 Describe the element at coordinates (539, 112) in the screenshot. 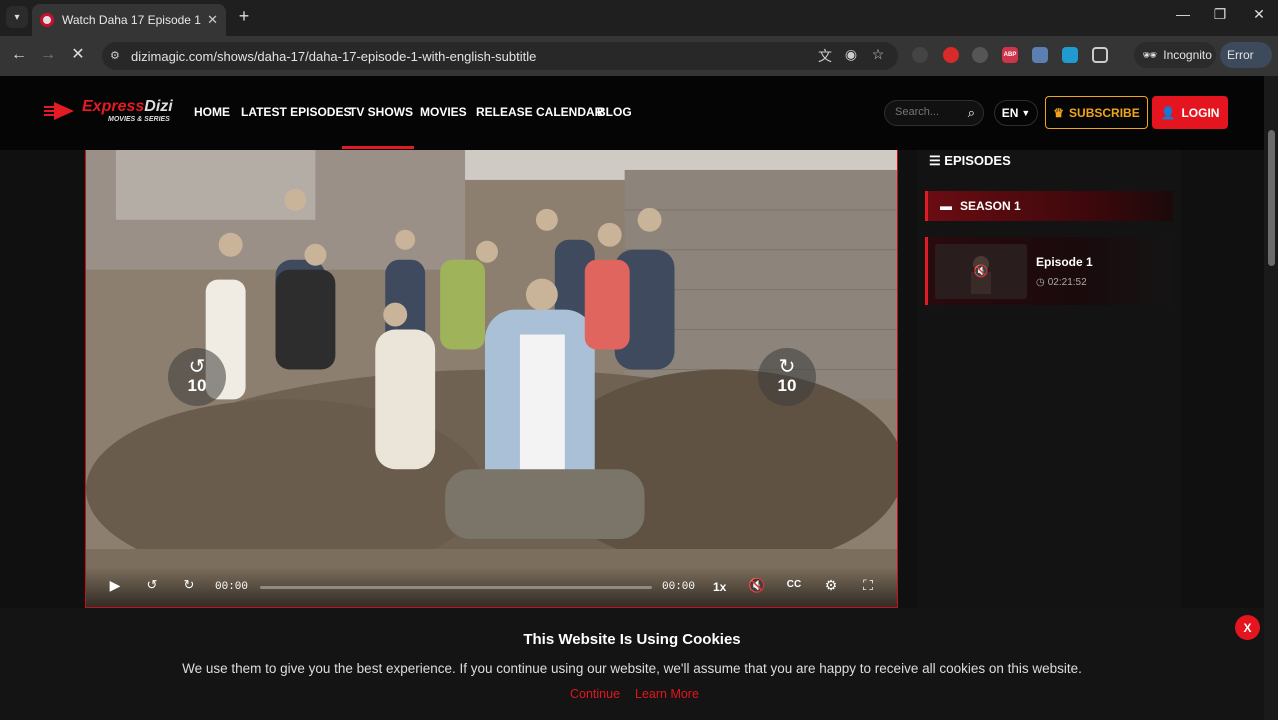

I see `nav-release-calendar: RELEASE CALENDAR` at that location.